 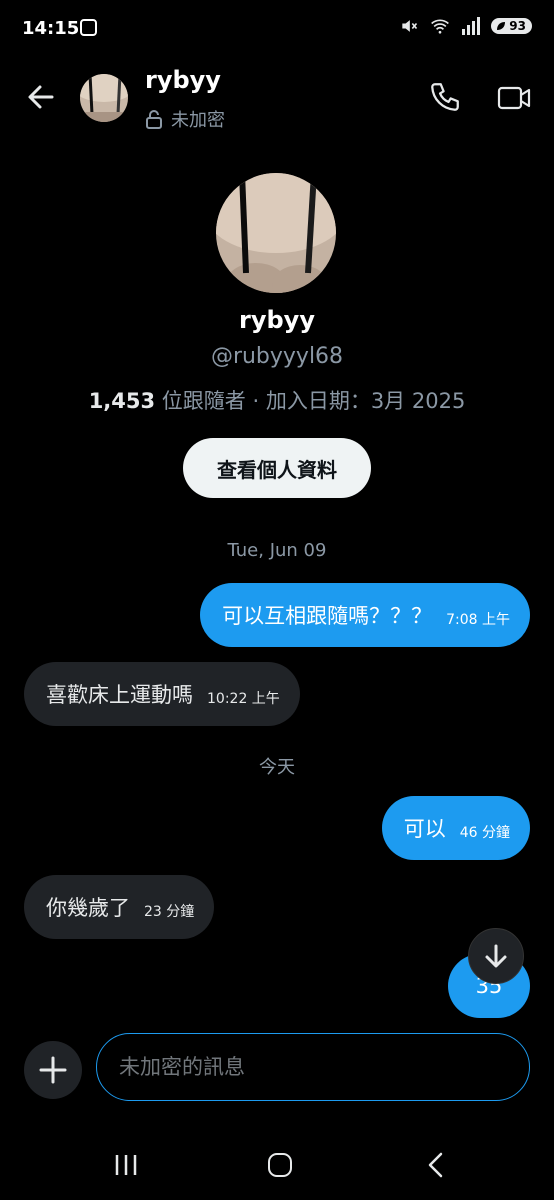 What do you see at coordinates (154, 119) in the screenshot?
I see `unlock-icon` at bounding box center [154, 119].